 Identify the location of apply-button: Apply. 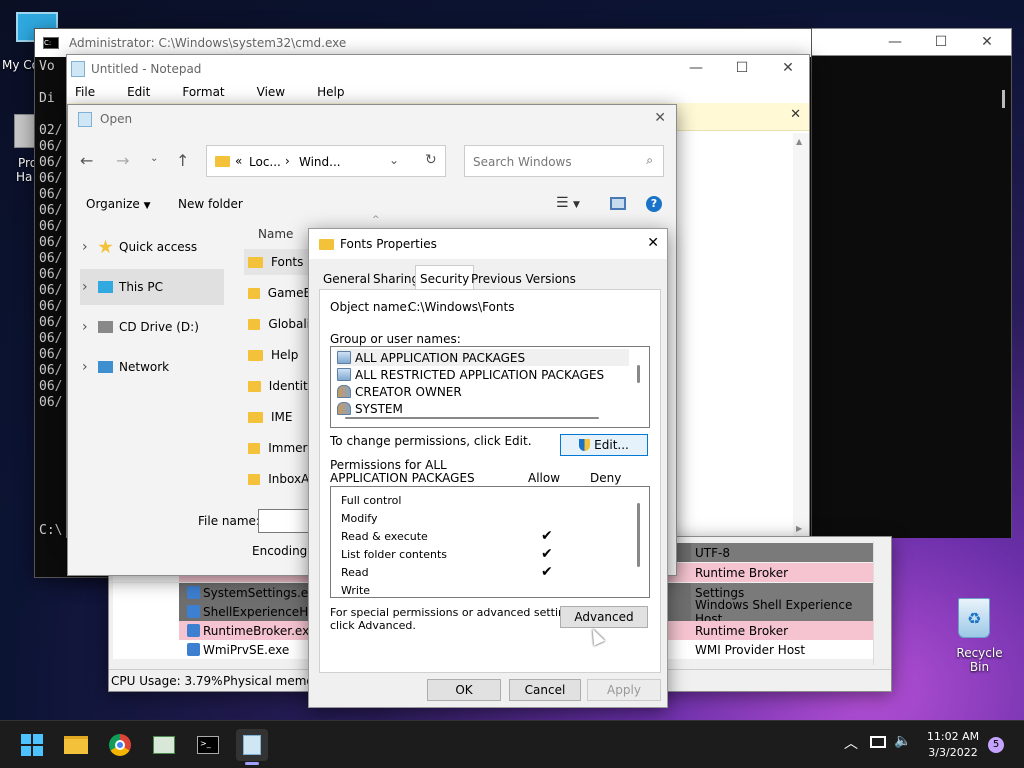
(624, 690).